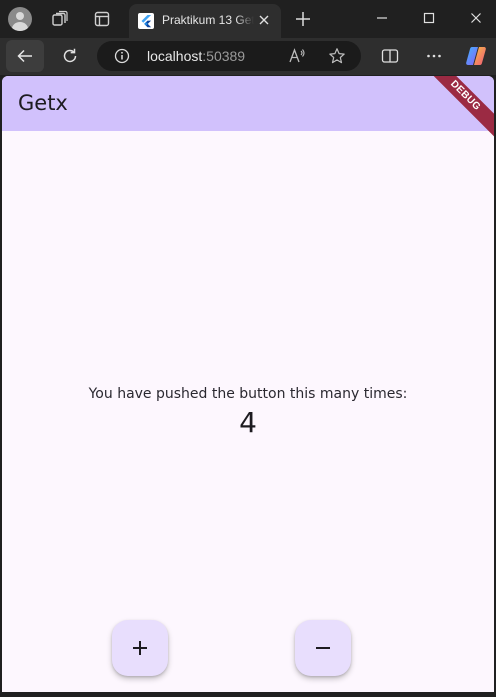  What do you see at coordinates (264, 20) in the screenshot?
I see `tab-close-icon` at bounding box center [264, 20].